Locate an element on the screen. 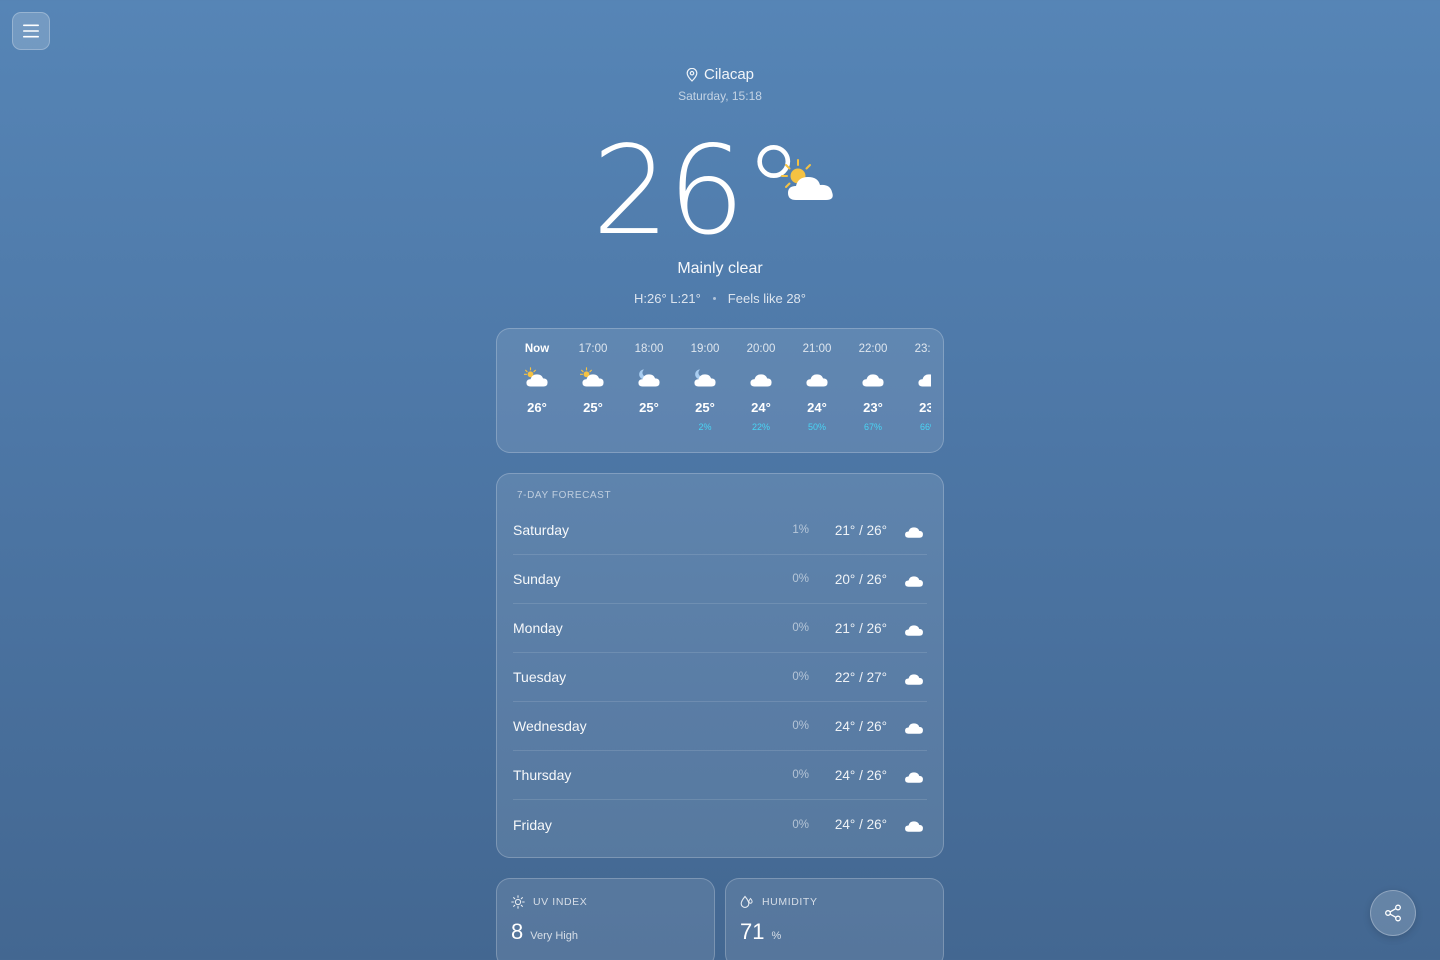 This screenshot has height=960, width=1440. humidity-value-row: 71 % is located at coordinates (760, 932).